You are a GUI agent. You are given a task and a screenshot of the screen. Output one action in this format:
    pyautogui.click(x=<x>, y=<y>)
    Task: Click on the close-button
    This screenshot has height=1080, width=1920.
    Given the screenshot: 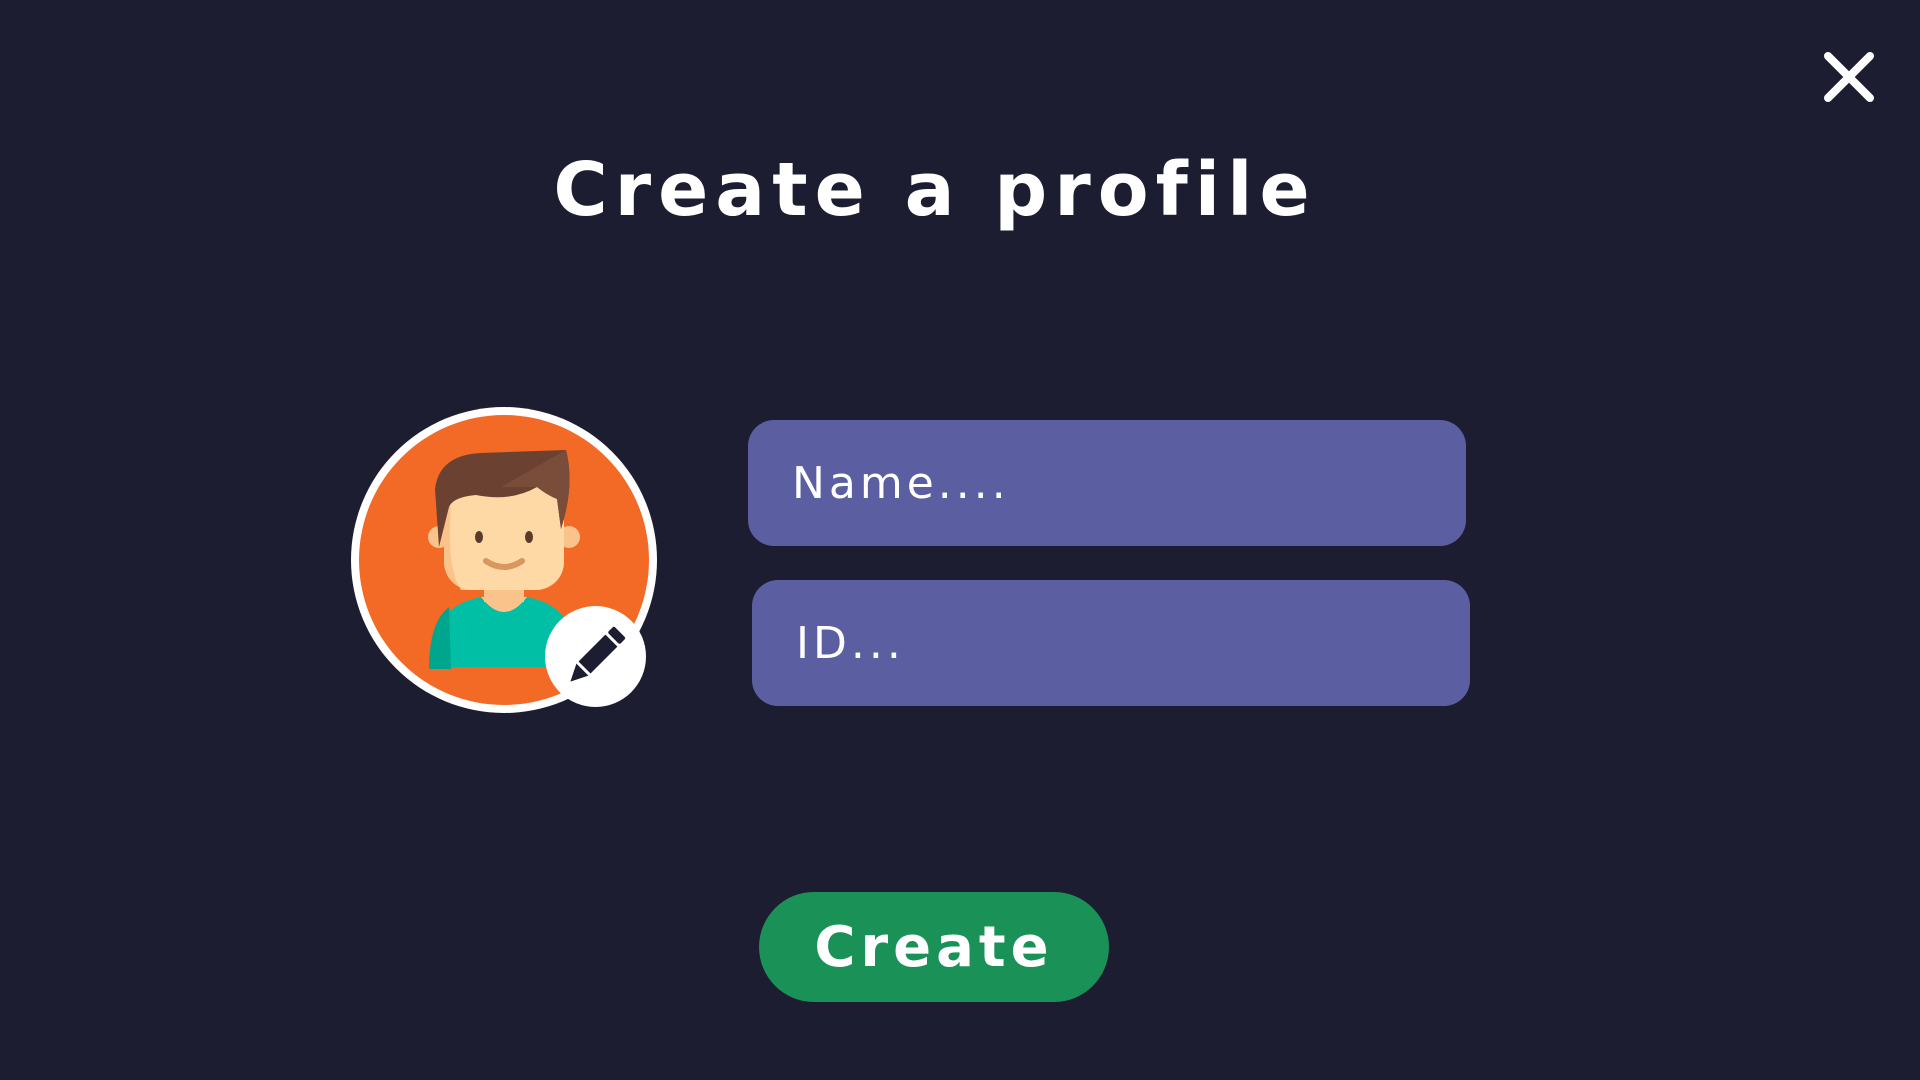 What is the action you would take?
    pyautogui.click(x=1849, y=77)
    